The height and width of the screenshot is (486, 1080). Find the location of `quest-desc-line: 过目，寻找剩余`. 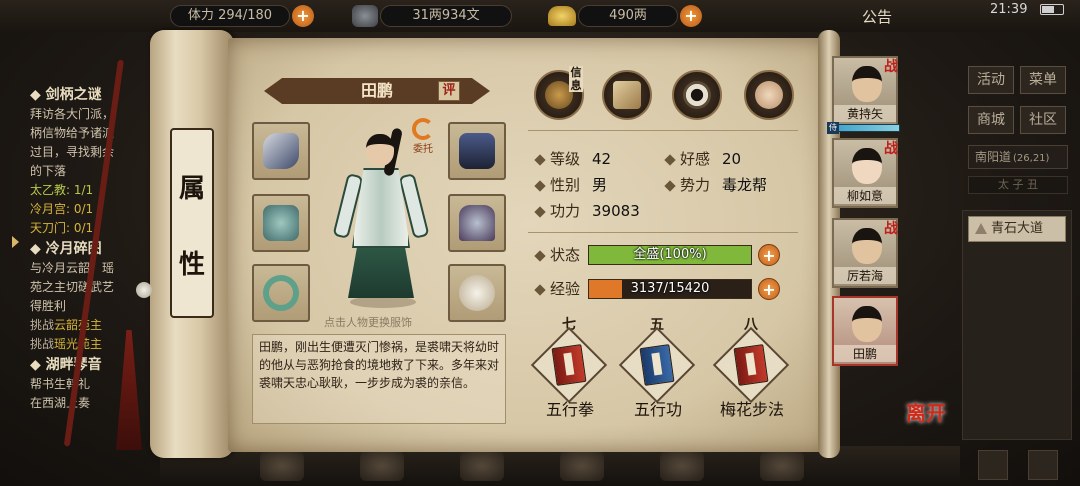

quest-desc-line: 过目，寻找剩余 is located at coordinates (72, 152).